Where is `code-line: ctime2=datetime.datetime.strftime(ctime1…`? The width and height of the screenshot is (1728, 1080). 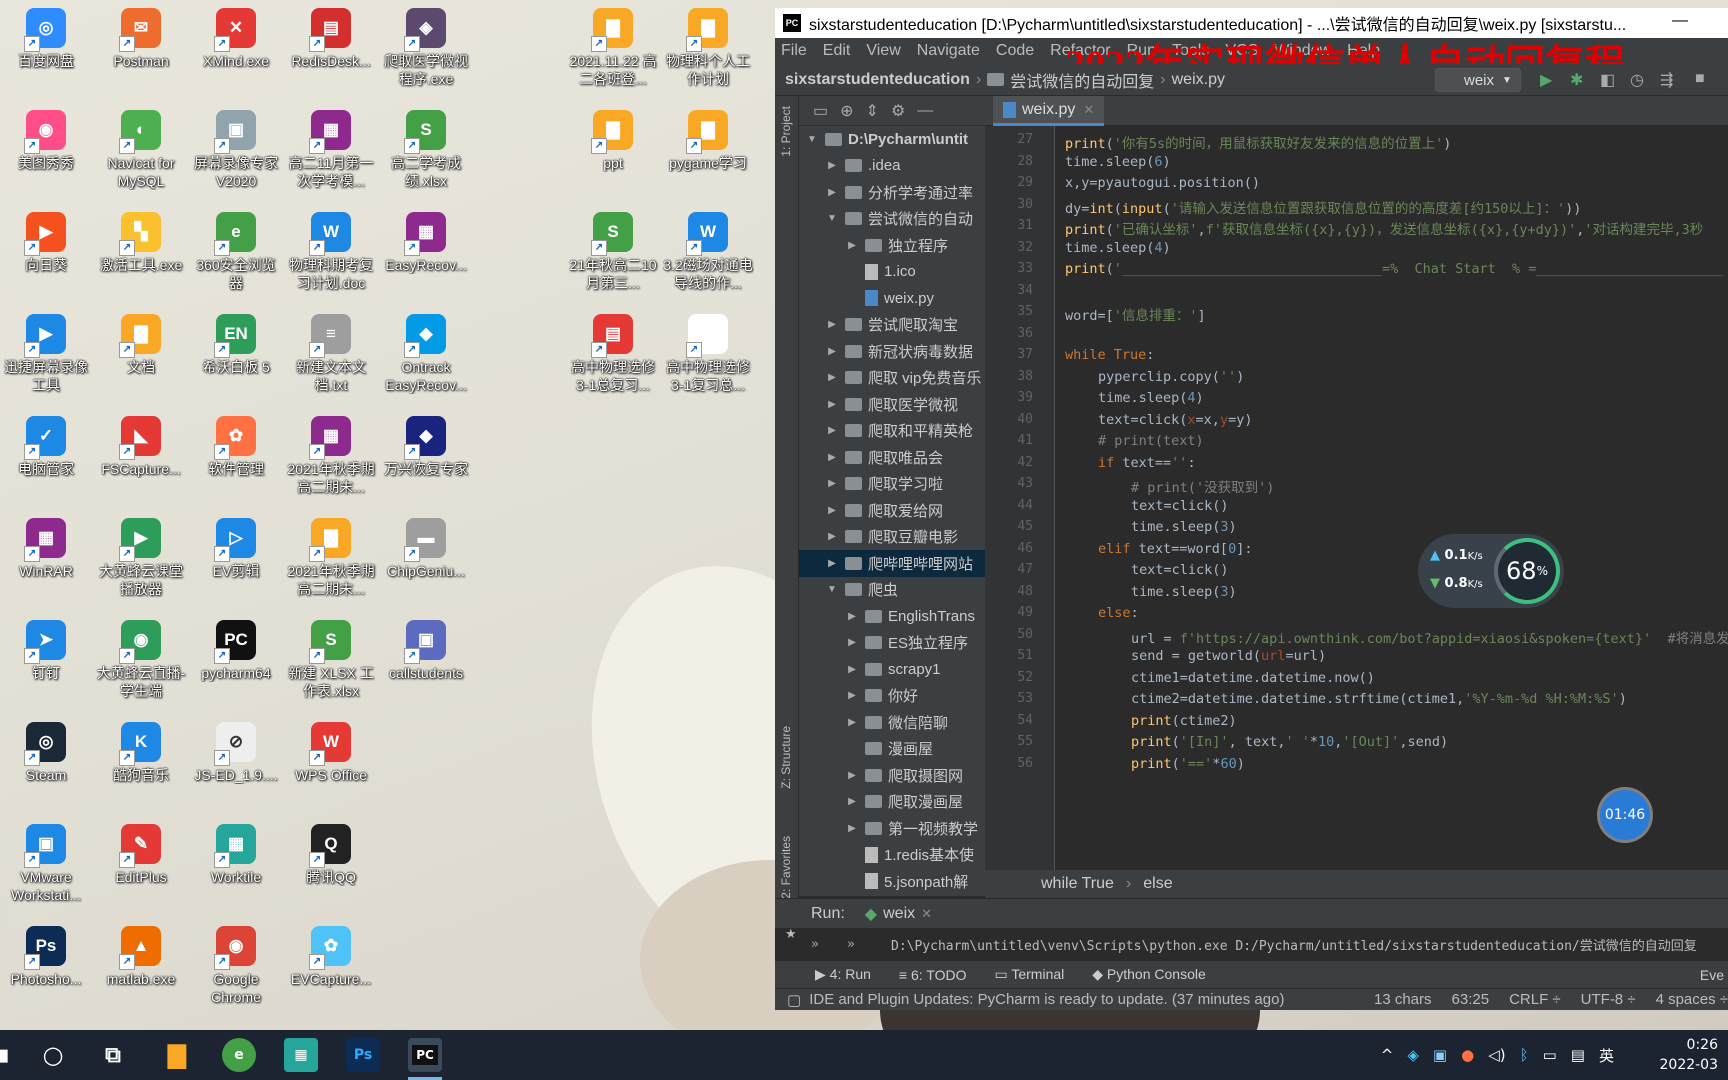
code-line: ctime2=datetime.datetime.strftime(ctime1… is located at coordinates (1379, 699).